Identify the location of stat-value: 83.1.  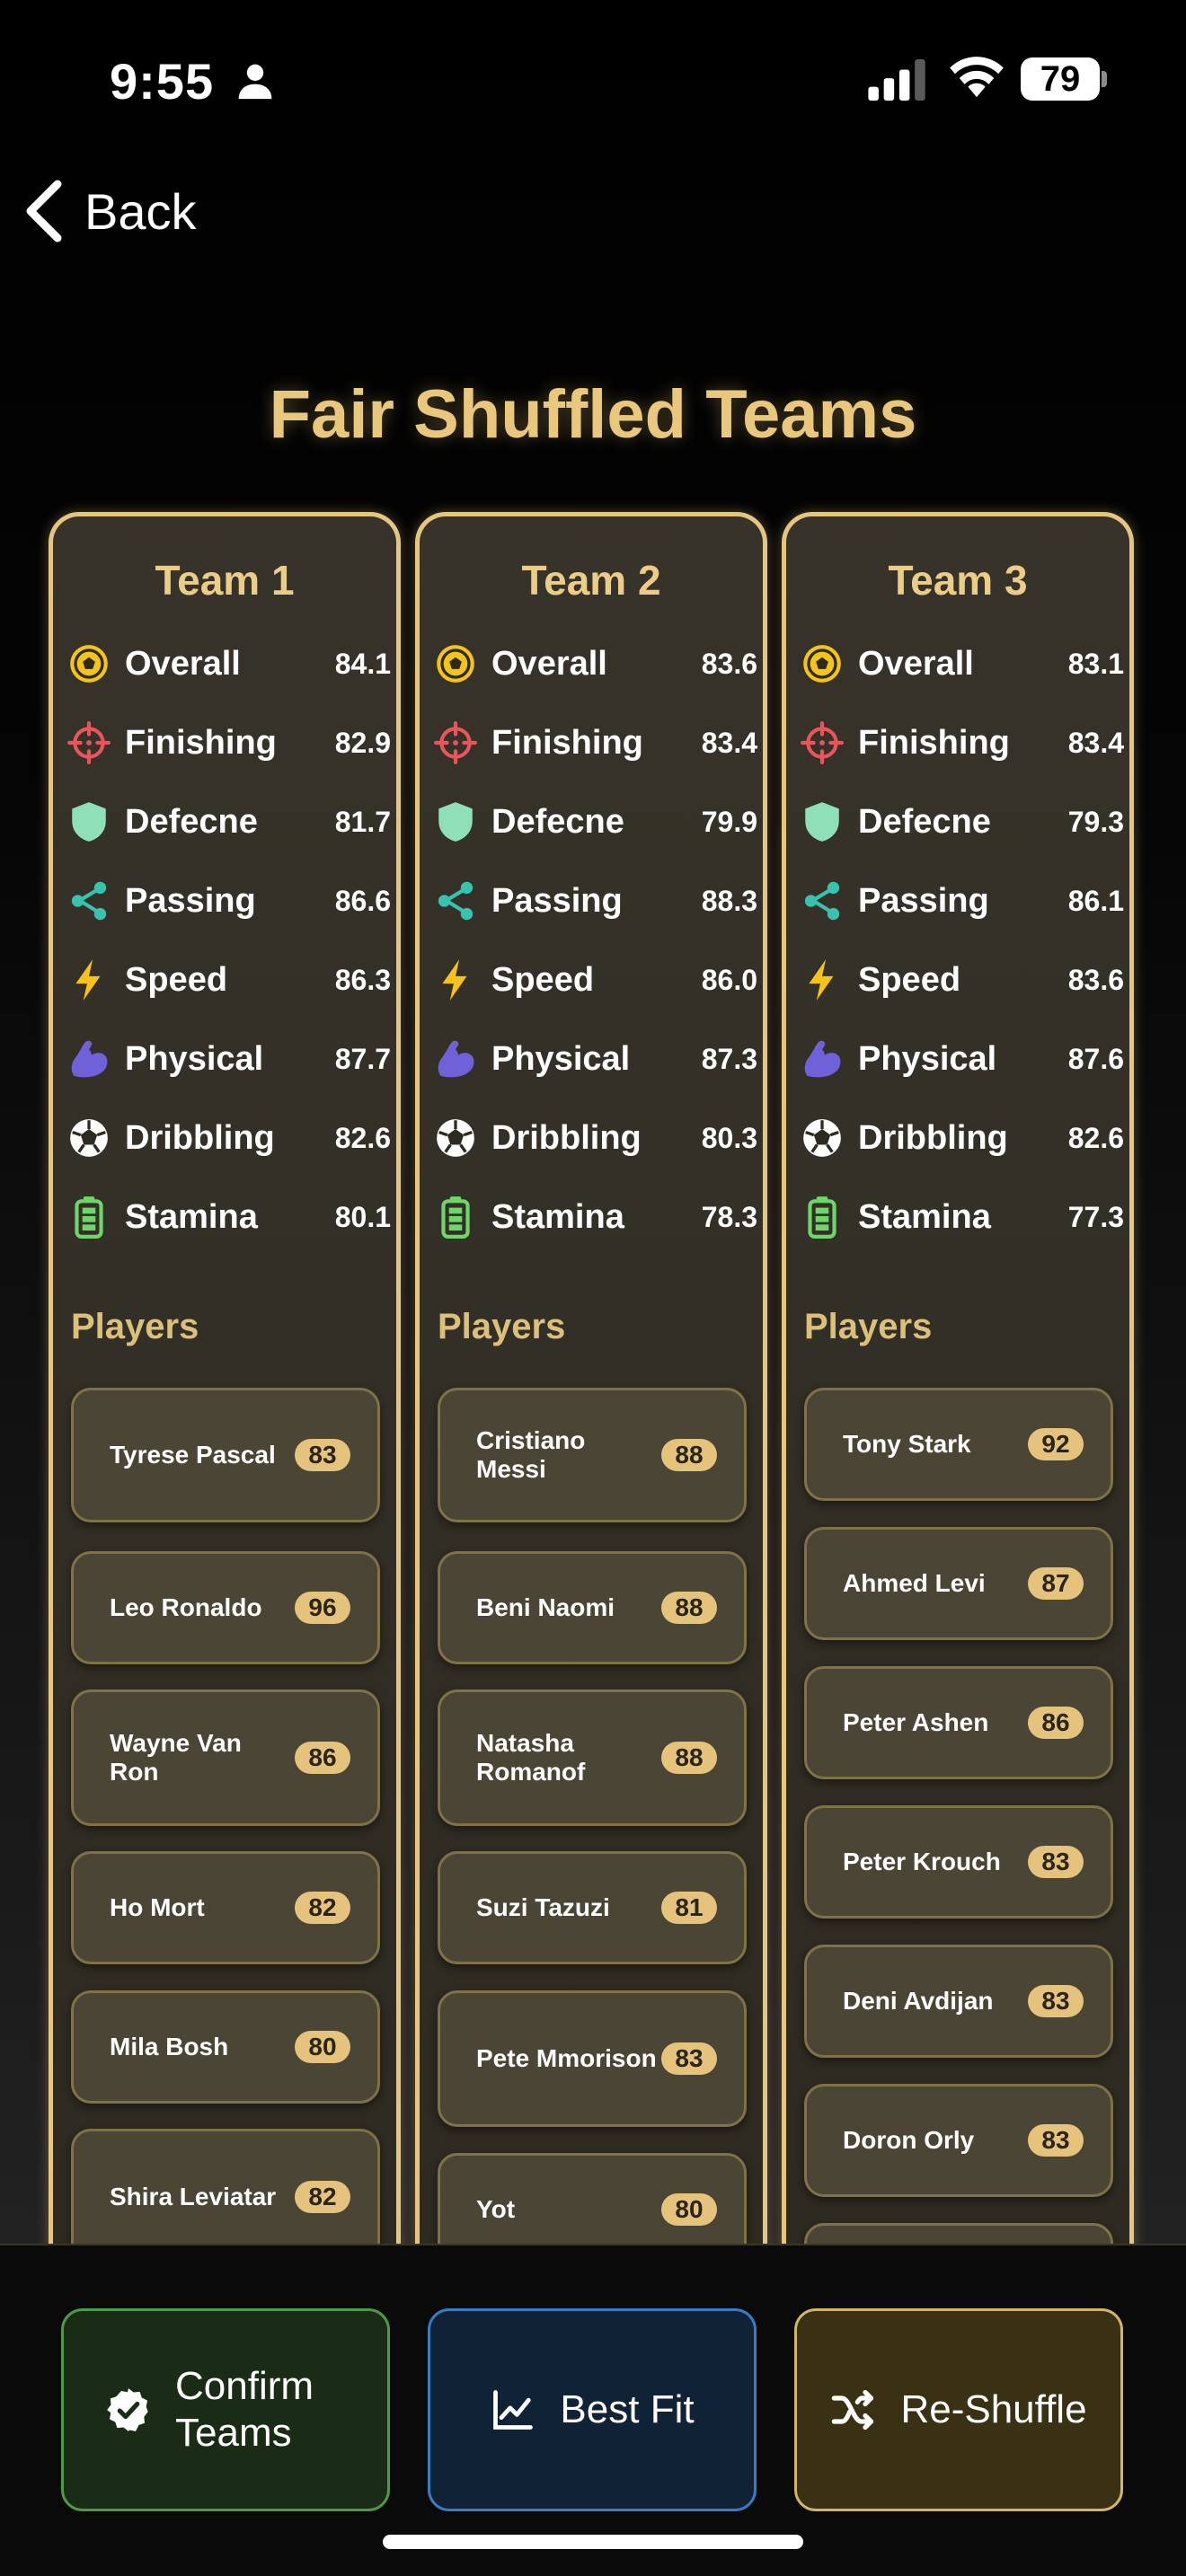
(1095, 663).